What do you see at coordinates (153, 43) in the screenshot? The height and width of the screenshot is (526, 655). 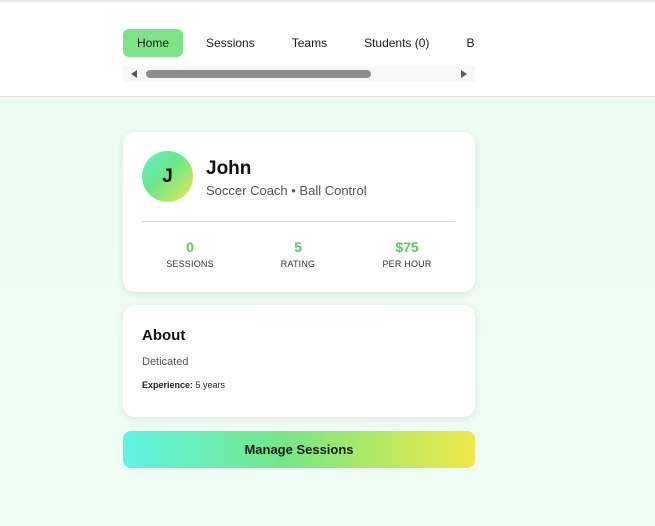 I see `tab-home: Home` at bounding box center [153, 43].